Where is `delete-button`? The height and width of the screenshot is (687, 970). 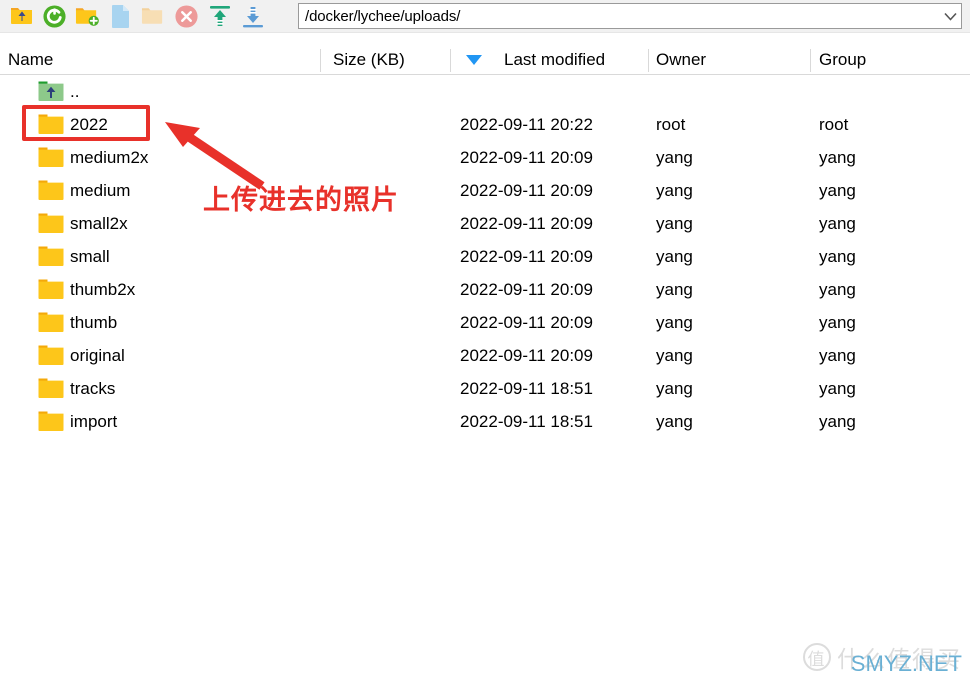 delete-button is located at coordinates (186, 16).